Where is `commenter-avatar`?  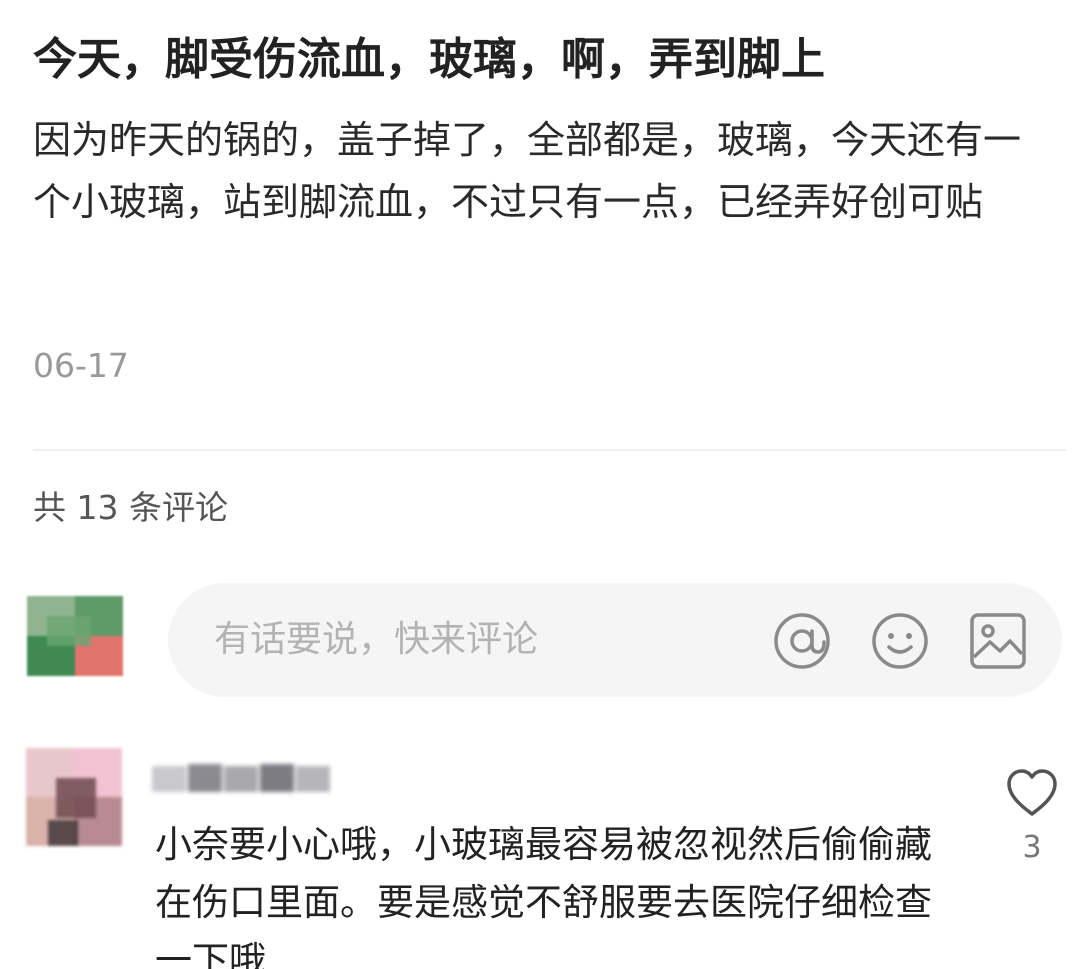 commenter-avatar is located at coordinates (74, 797).